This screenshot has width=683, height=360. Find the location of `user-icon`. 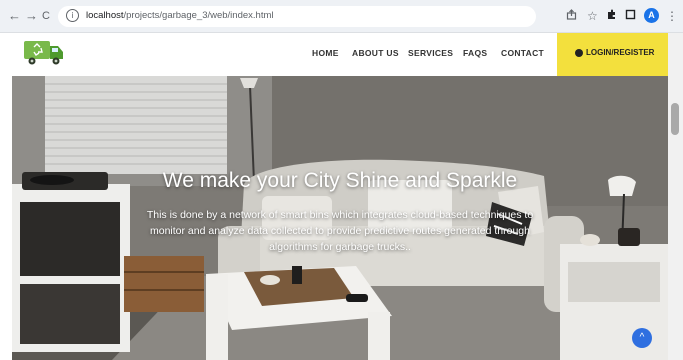

user-icon is located at coordinates (579, 53).